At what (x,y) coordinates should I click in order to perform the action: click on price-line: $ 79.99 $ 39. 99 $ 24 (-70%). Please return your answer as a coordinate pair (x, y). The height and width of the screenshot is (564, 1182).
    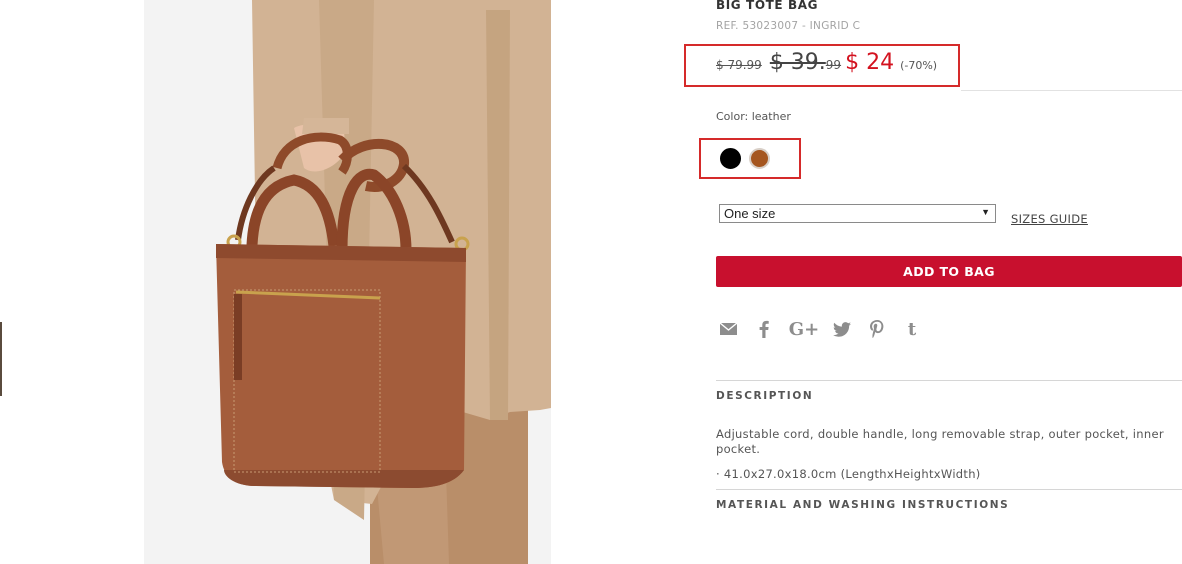
    Looking at the image, I should click on (826, 62).